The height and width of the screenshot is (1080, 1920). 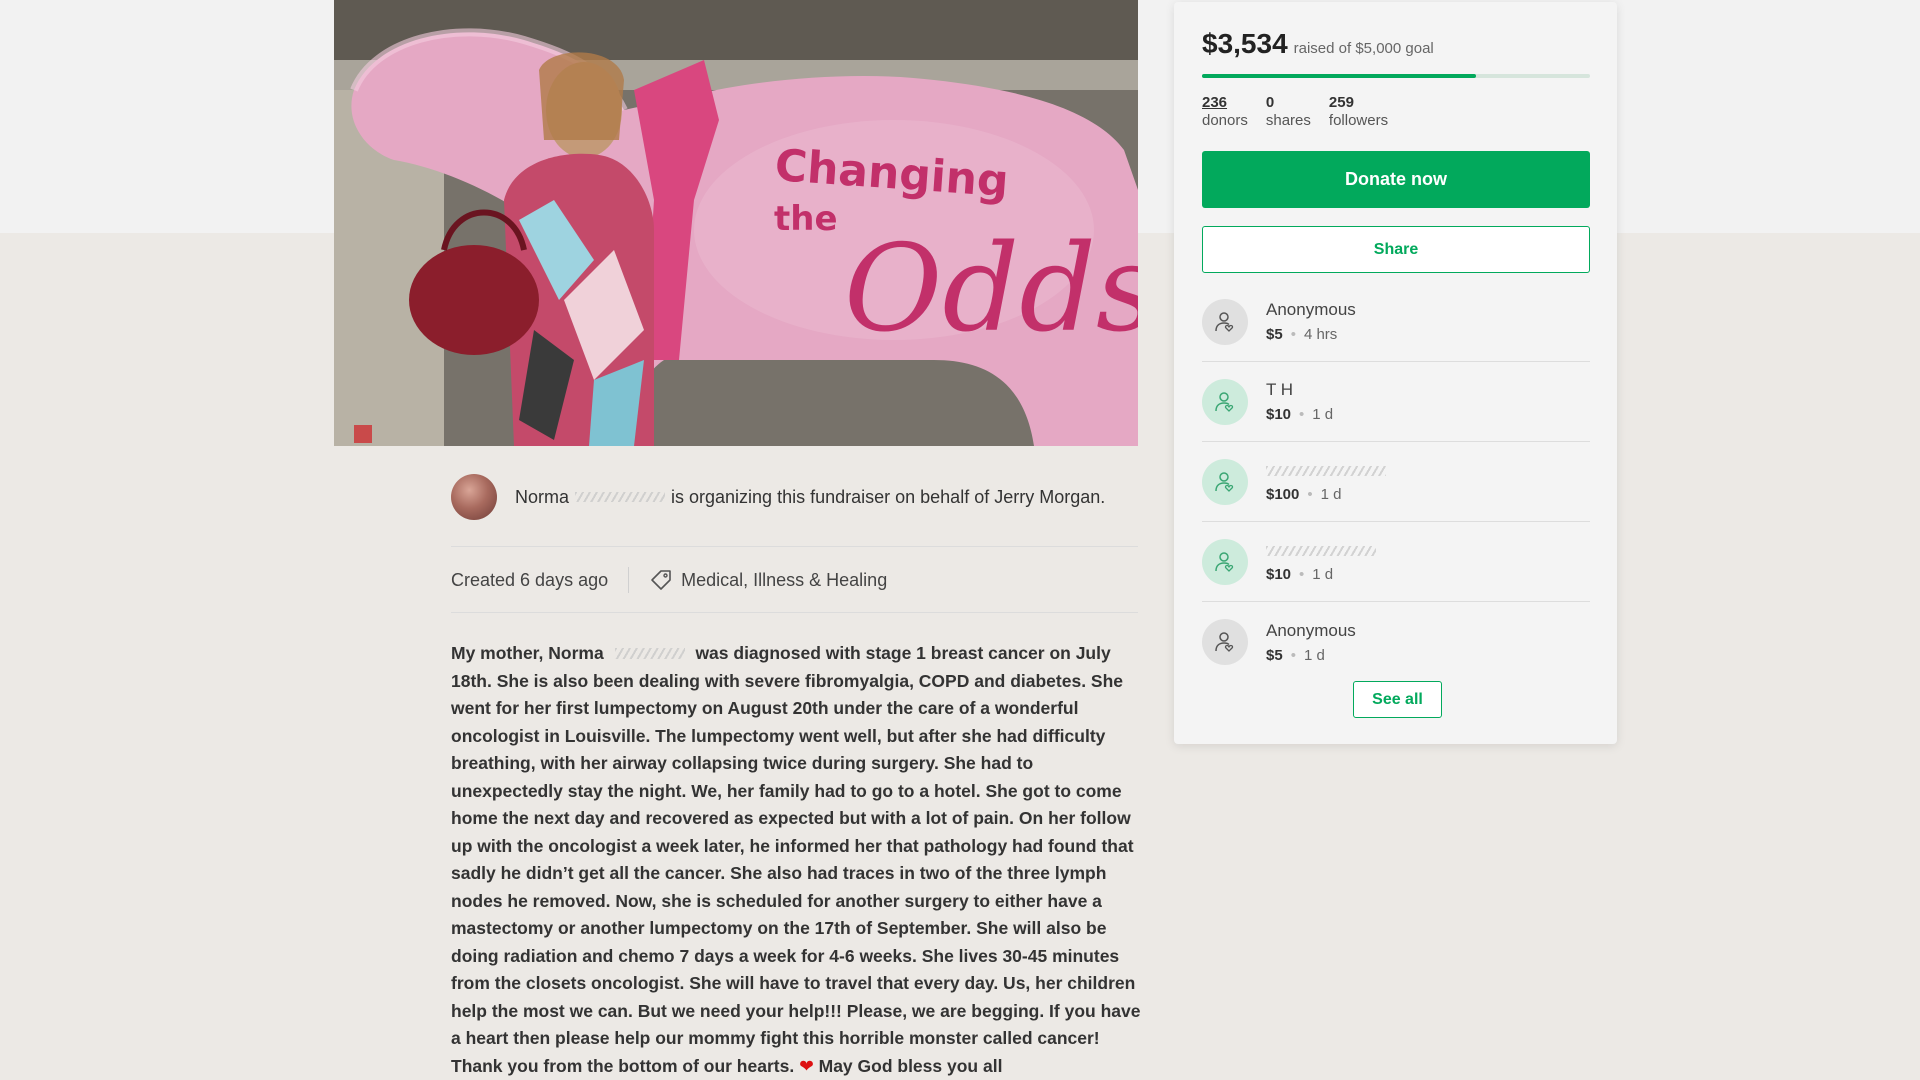 I want to click on stat-donors: 236 donors, so click(x=1225, y=112).